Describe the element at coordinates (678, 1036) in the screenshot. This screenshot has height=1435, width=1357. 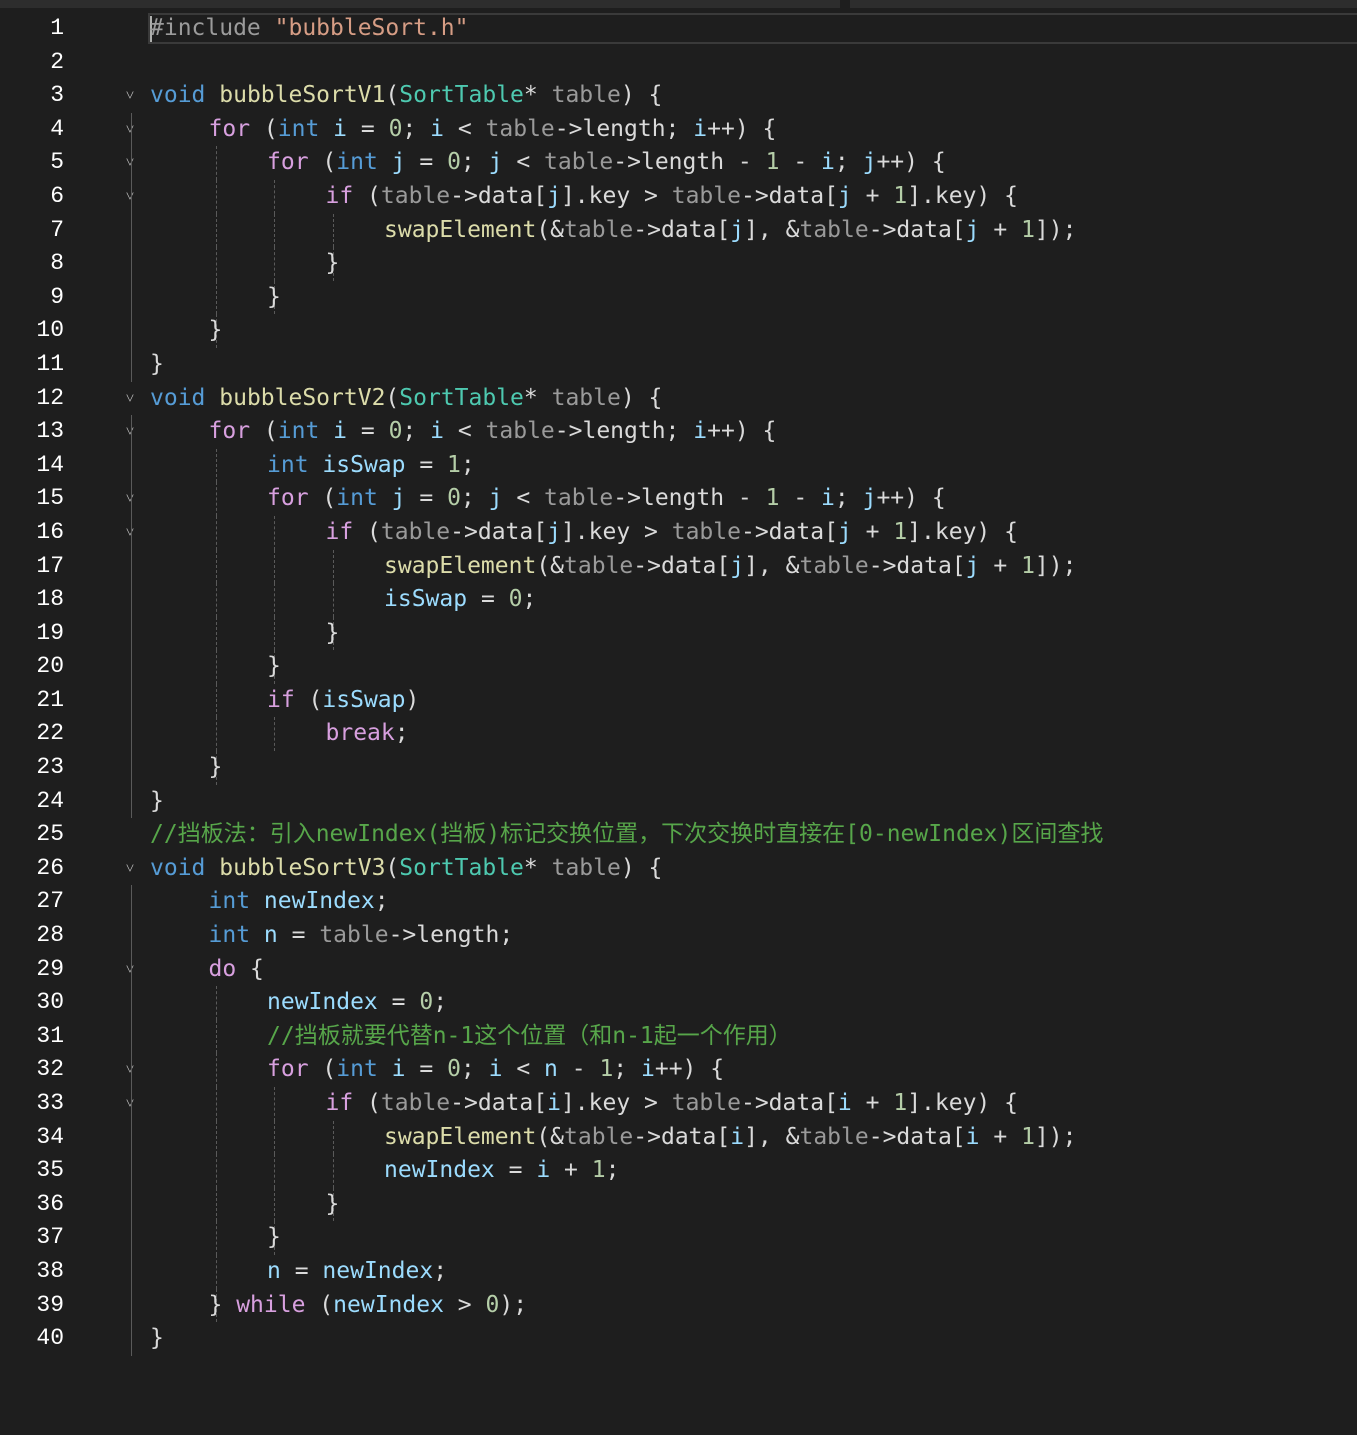
I see `code-line: 31 //挡板就要代替n-1这个位置（和n-1起一个作用）` at that location.